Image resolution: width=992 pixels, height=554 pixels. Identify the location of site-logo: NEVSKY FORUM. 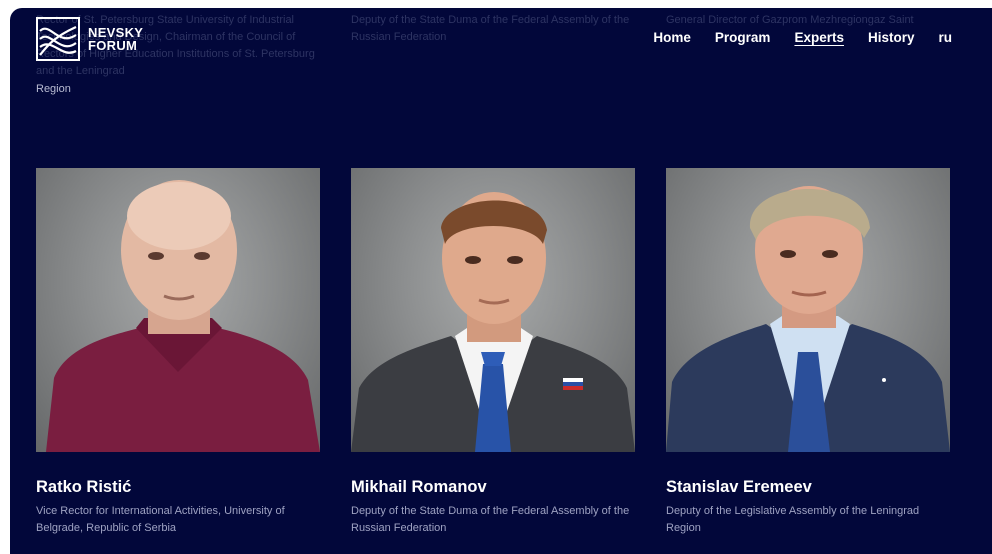
(89, 39).